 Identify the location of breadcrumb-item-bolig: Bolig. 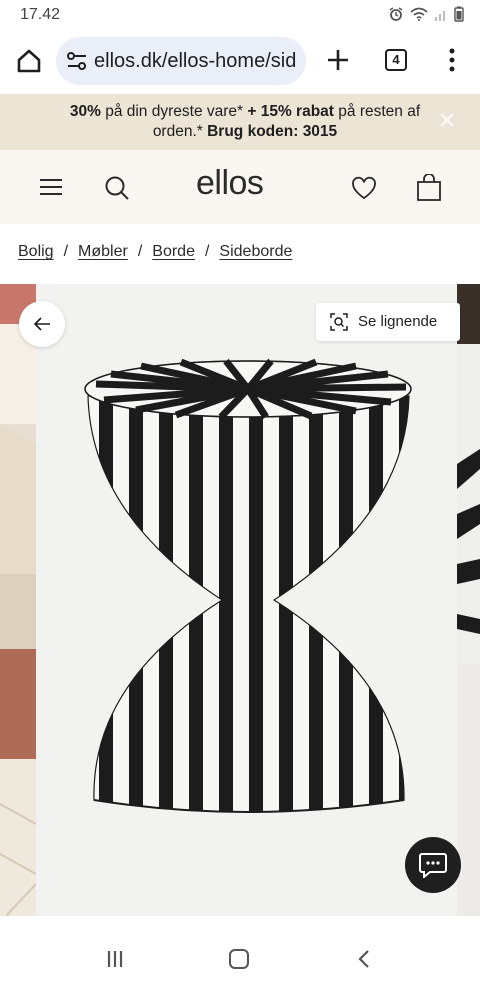
(36, 252).